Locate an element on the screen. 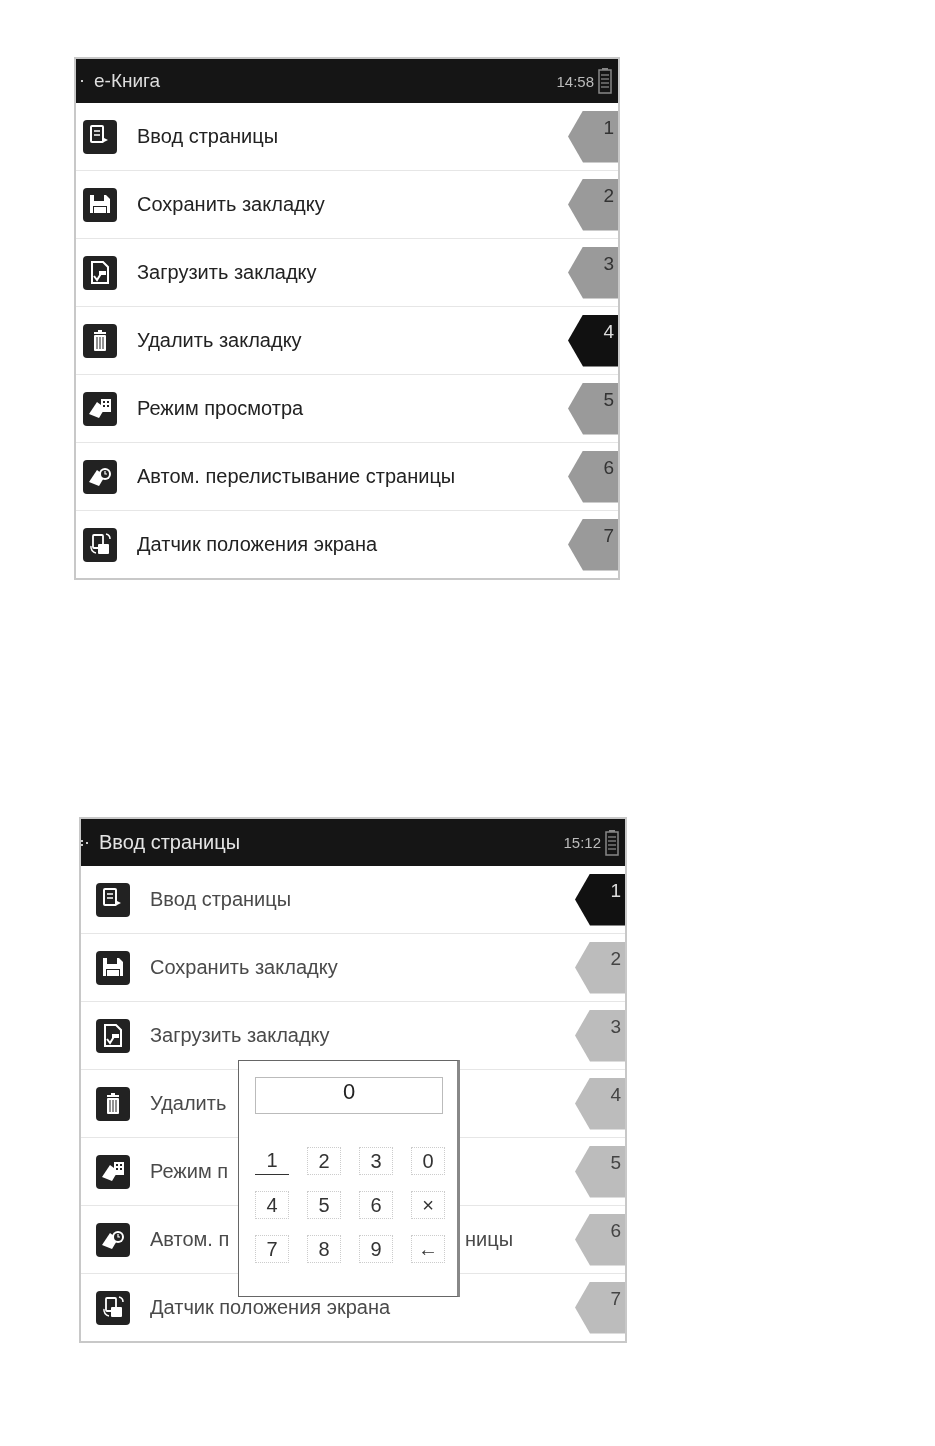  menu-item-label: ницы is located at coordinates (489, 1239).